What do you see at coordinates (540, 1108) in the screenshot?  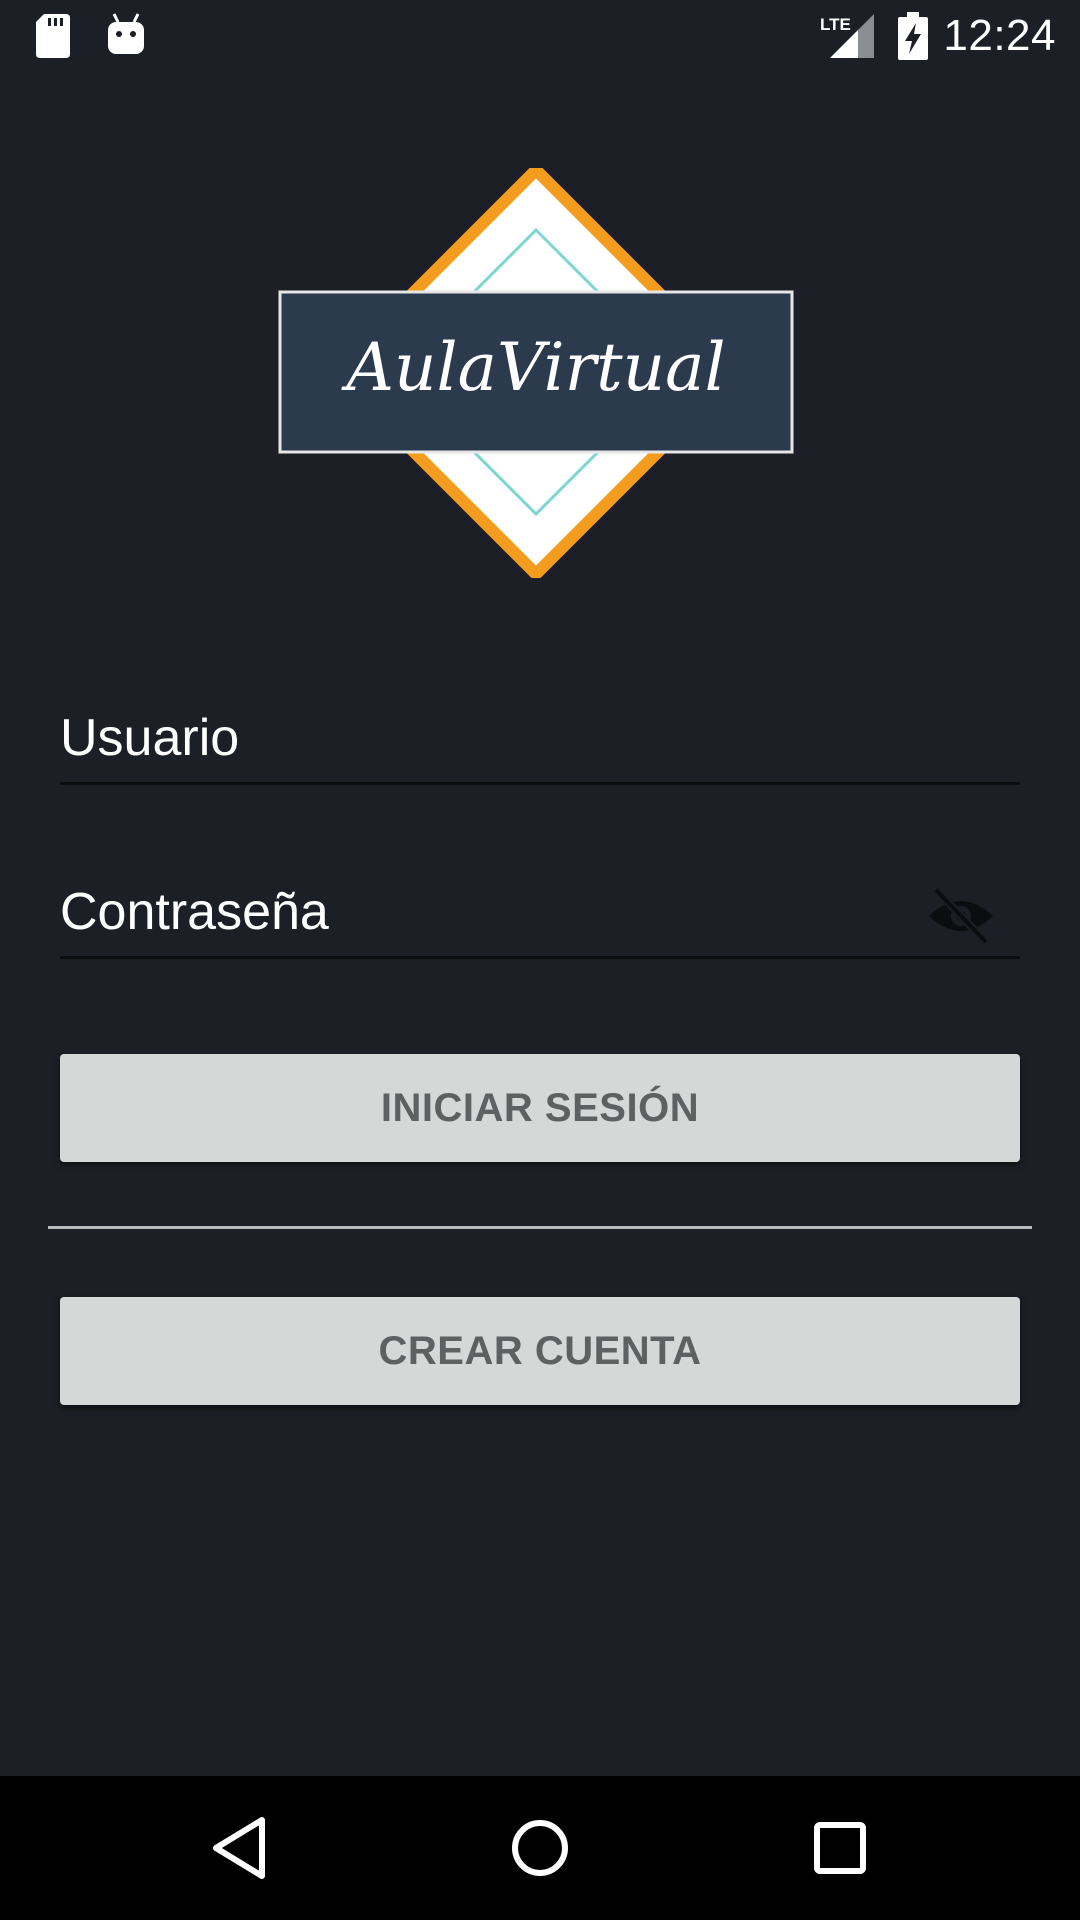 I see `login-button: INICIAR SESIÓN` at bounding box center [540, 1108].